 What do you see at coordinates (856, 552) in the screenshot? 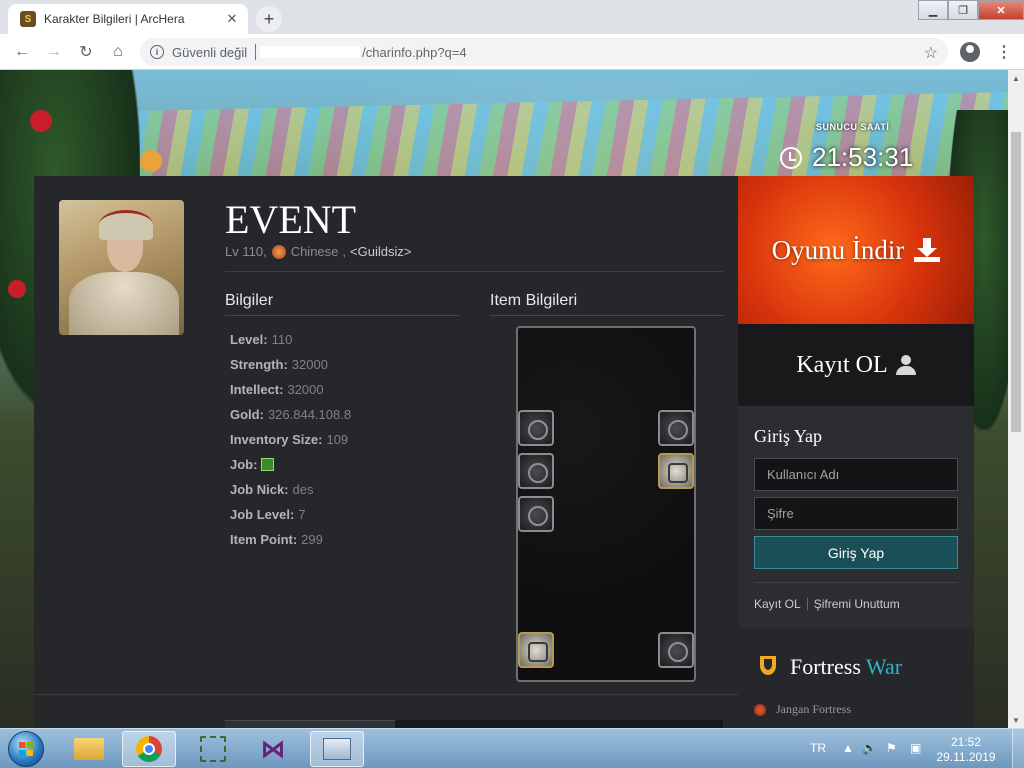
I see `login-submit-button: Giriş Yap` at bounding box center [856, 552].